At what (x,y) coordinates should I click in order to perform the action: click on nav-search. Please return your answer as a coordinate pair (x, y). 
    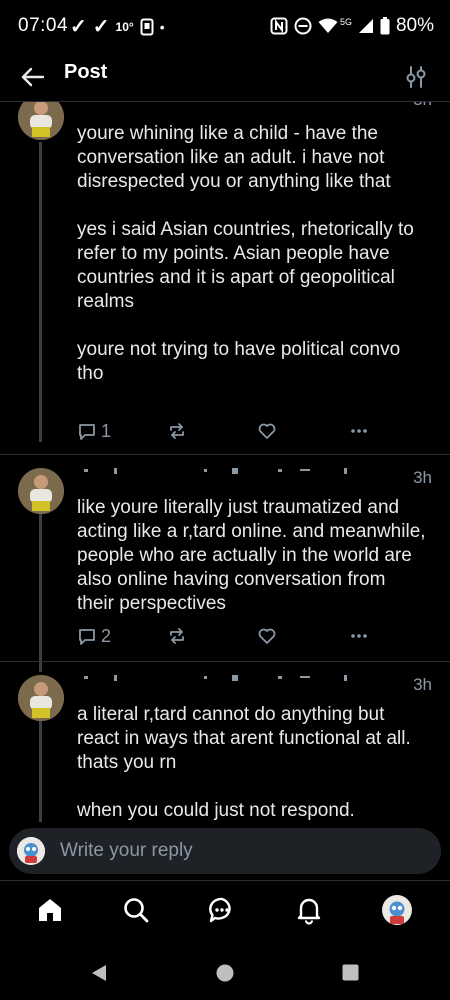
    Looking at the image, I should click on (136, 910).